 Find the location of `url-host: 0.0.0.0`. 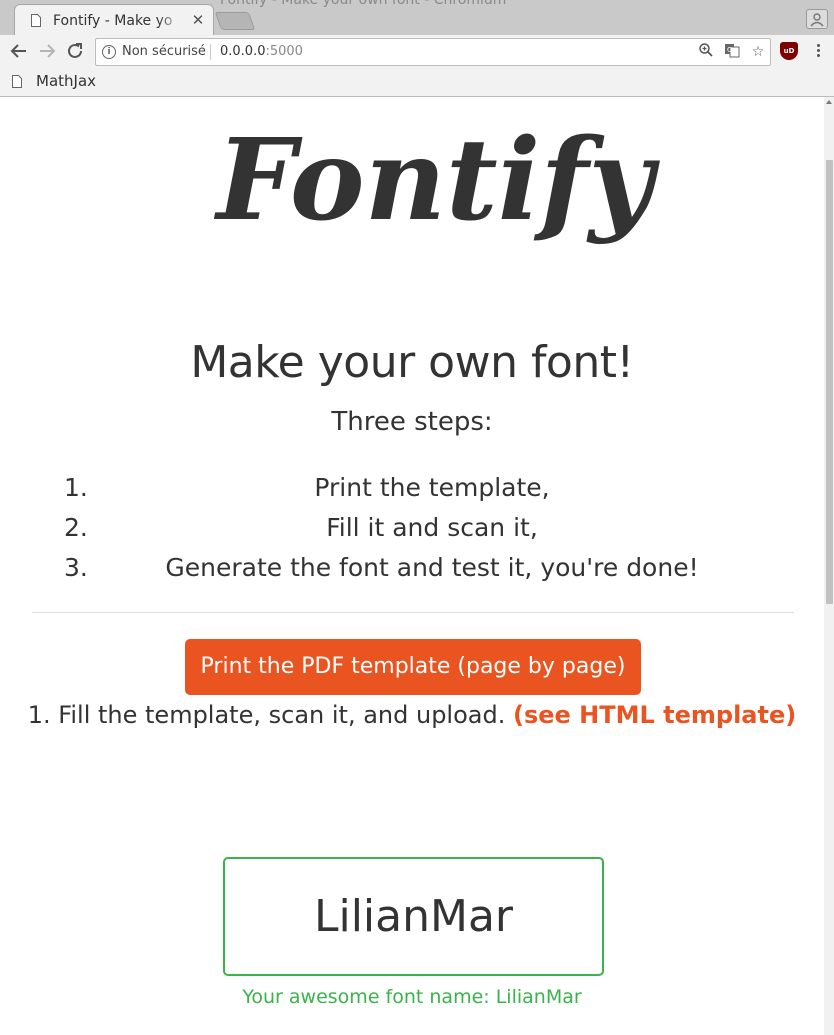

url-host: 0.0.0.0 is located at coordinates (243, 51).